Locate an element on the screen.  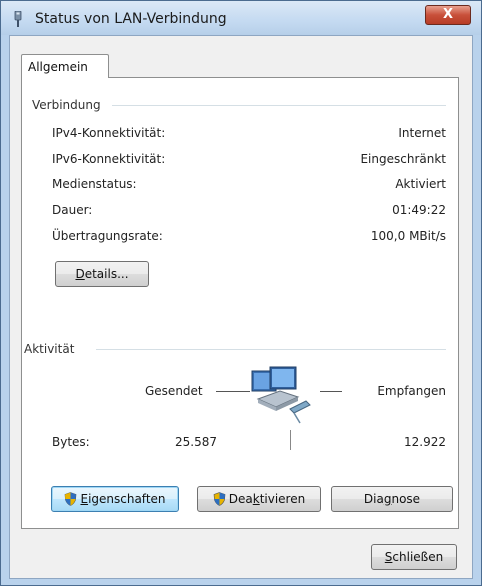
tab-allgemein: Allgemein is located at coordinates (65, 66).